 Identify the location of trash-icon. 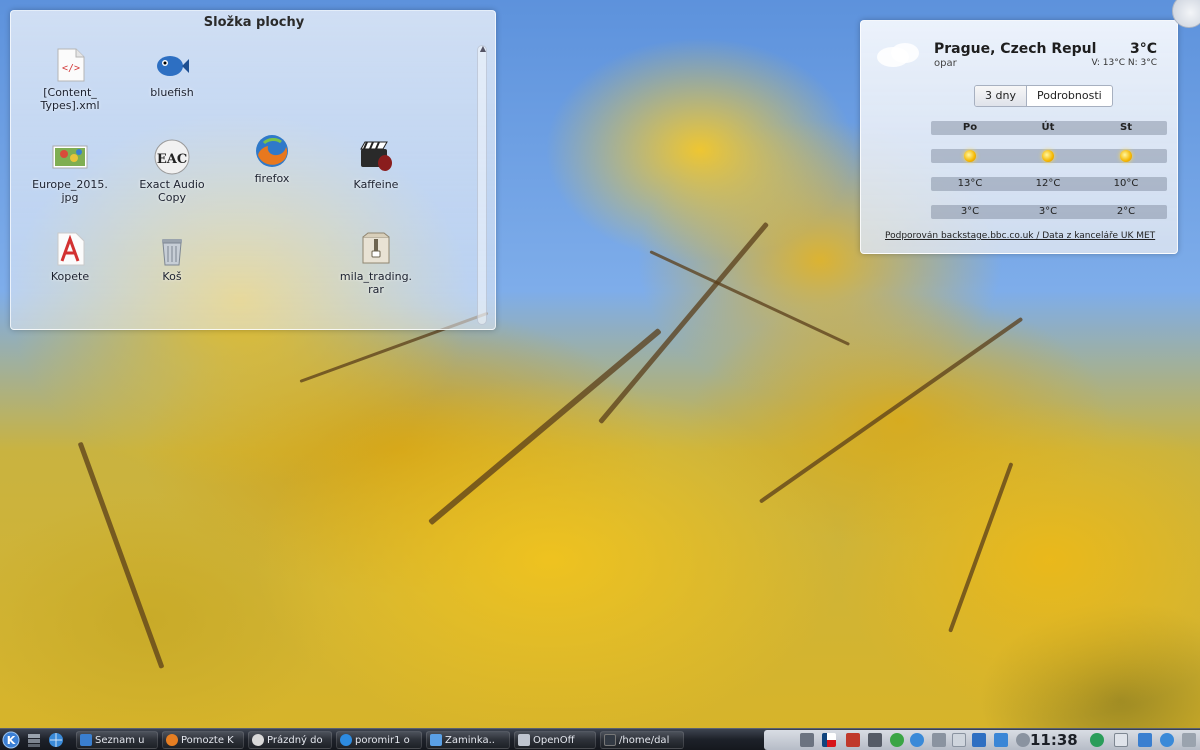
(172, 249).